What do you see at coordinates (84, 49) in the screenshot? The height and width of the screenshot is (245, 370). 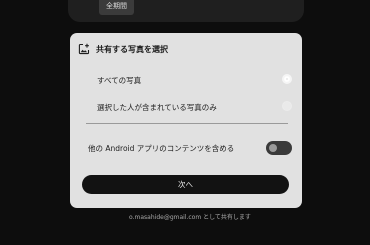 I see `add-photo-icon` at bounding box center [84, 49].